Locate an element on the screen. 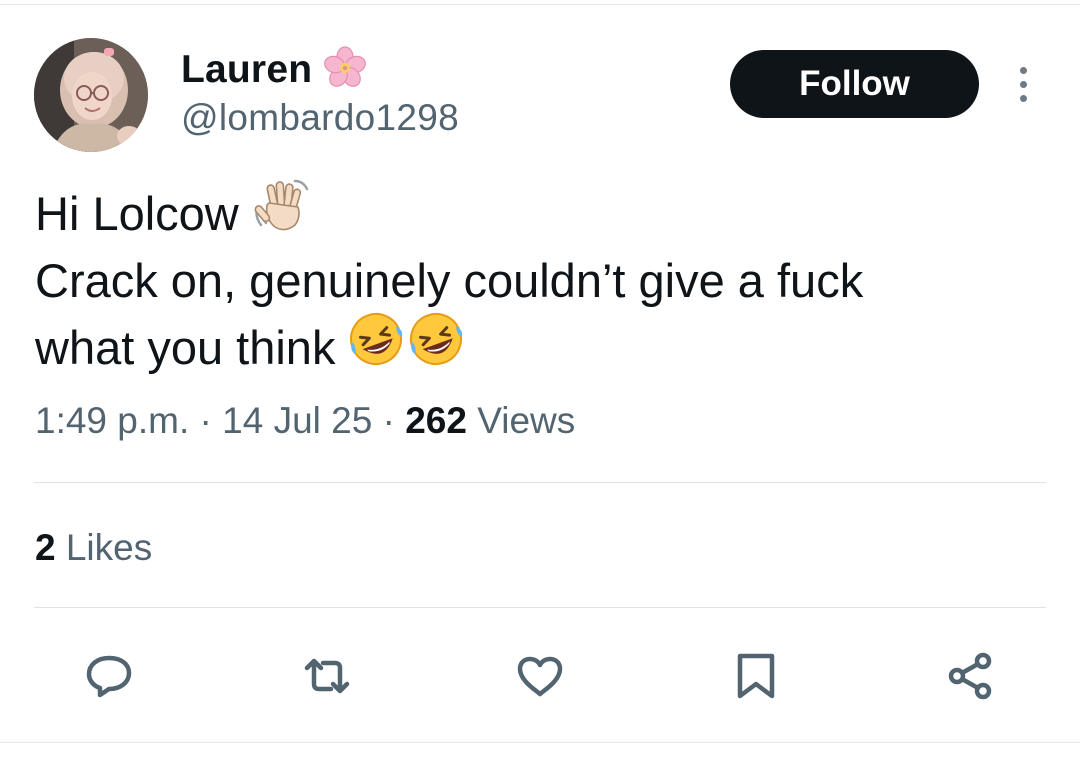 The width and height of the screenshot is (1080, 757). waving-hand-icon is located at coordinates (281, 213).